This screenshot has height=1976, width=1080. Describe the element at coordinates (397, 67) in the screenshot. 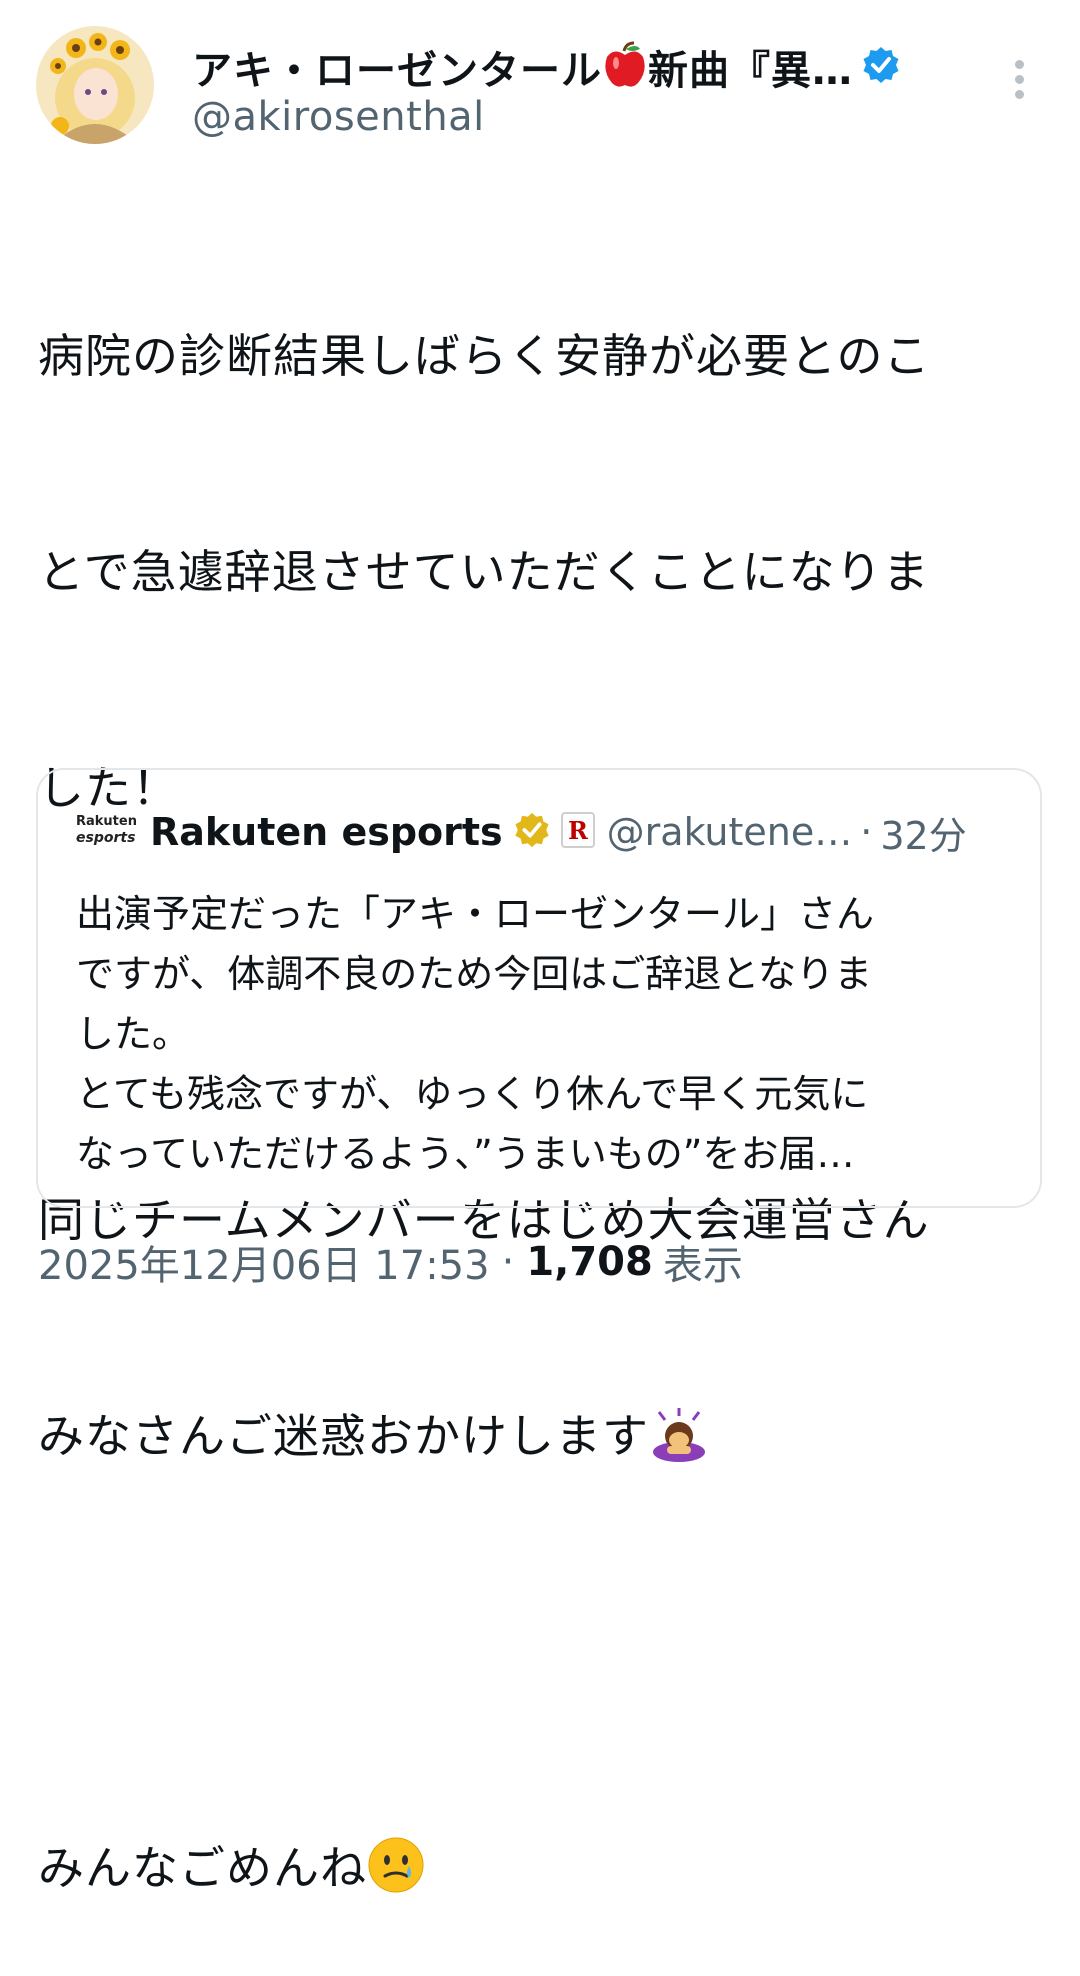

I see `author-display-name: アキ・ローゼンタール` at that location.